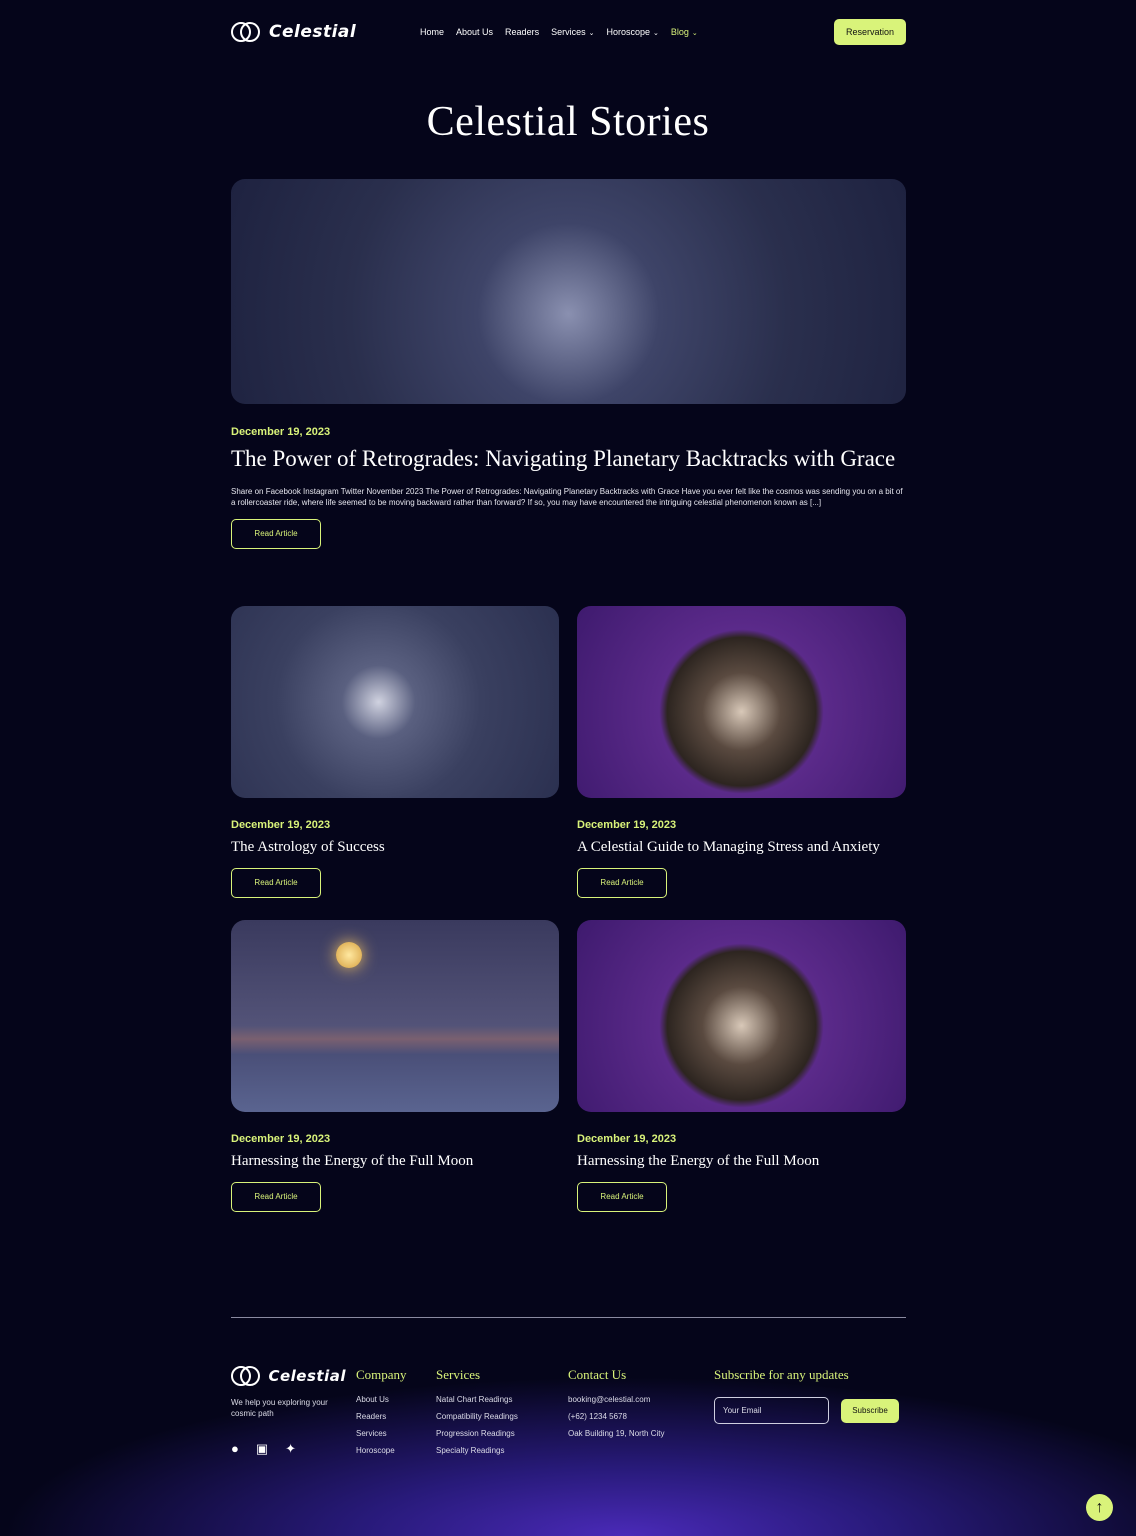 The width and height of the screenshot is (1136, 1536). What do you see at coordinates (477, 1399) in the screenshot?
I see `footer-link: Natal Chart Readings` at bounding box center [477, 1399].